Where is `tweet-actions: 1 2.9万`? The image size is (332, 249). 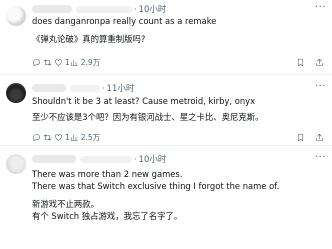 tweet-actions: 1 2.9万 is located at coordinates (178, 62).